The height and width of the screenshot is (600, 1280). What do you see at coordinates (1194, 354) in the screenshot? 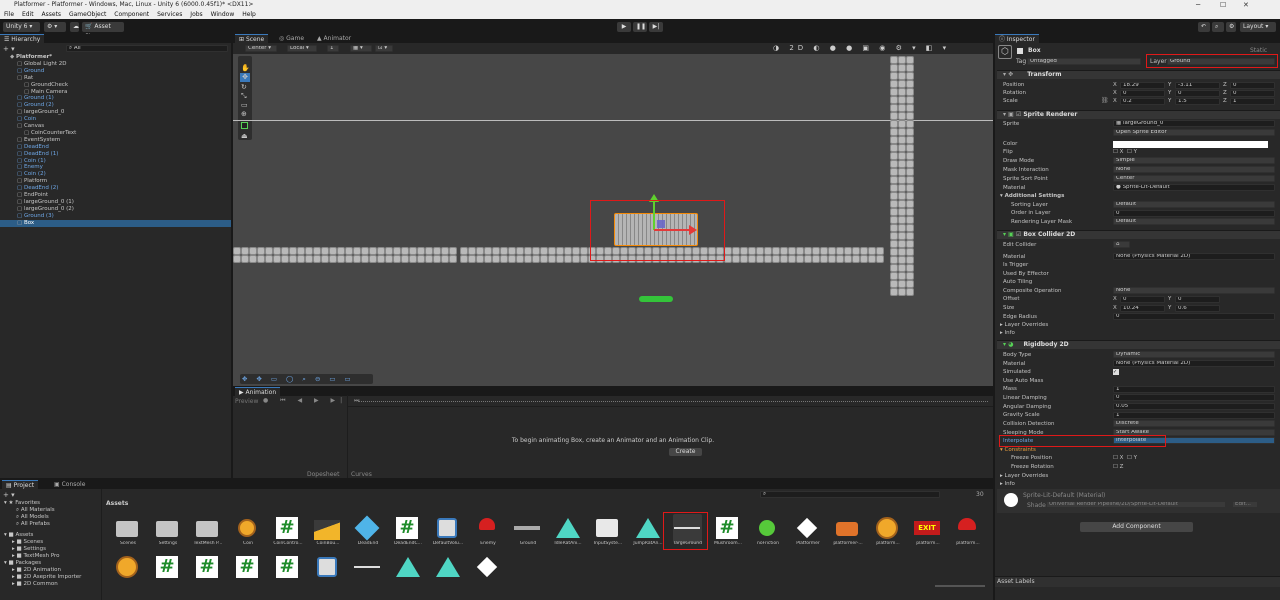
I see `body-type-dropdown: Dynamic` at bounding box center [1194, 354].